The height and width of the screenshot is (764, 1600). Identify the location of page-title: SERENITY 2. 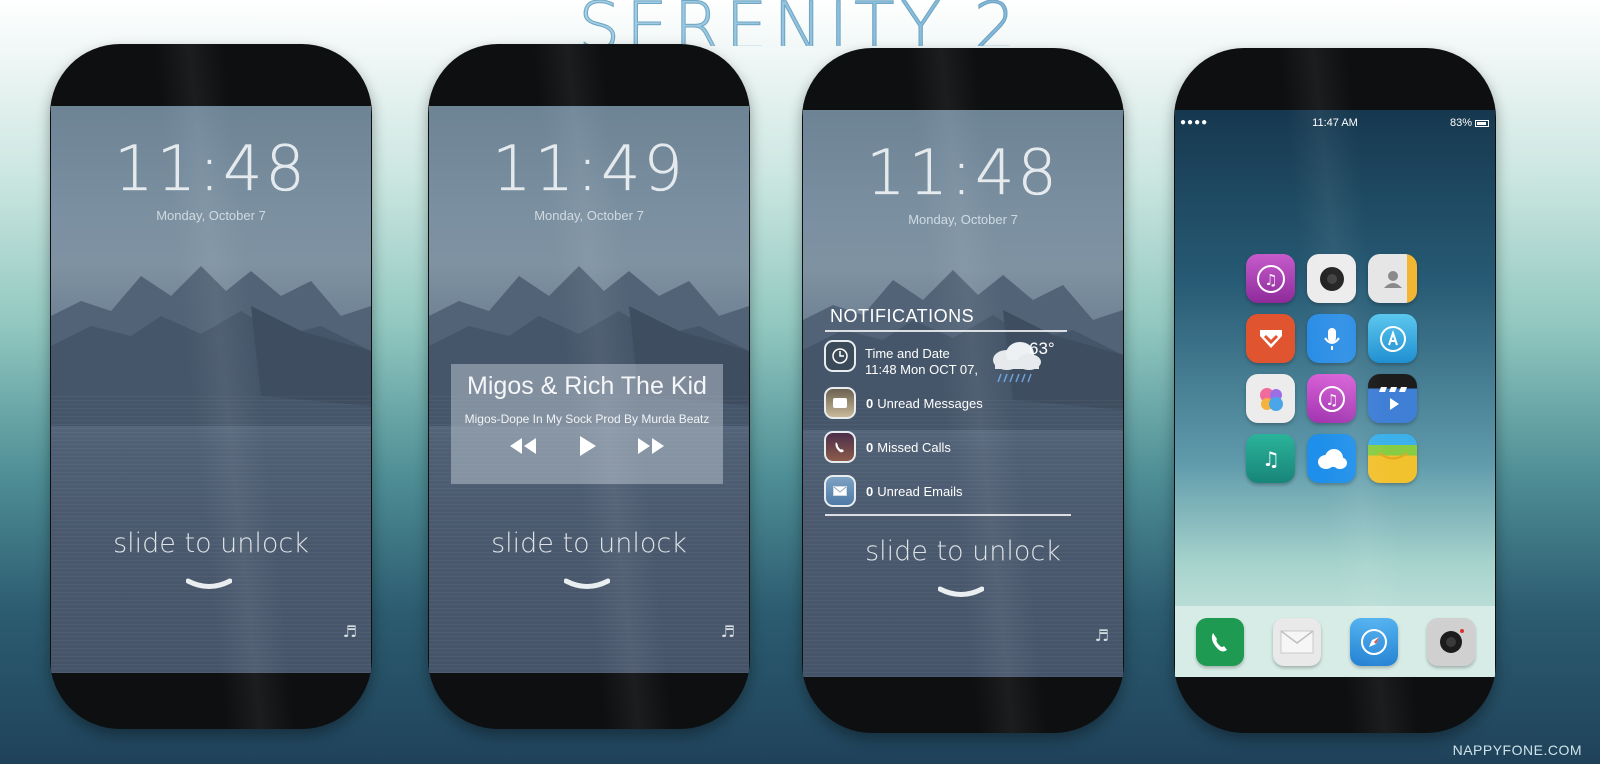
(800, 23).